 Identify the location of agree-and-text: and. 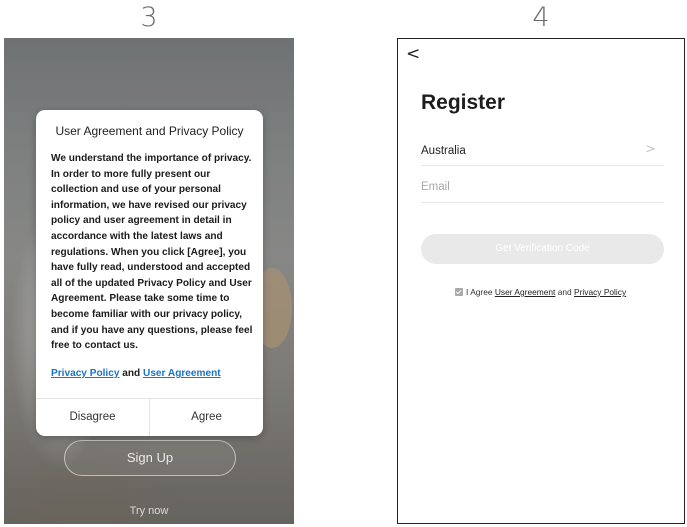
(565, 292).